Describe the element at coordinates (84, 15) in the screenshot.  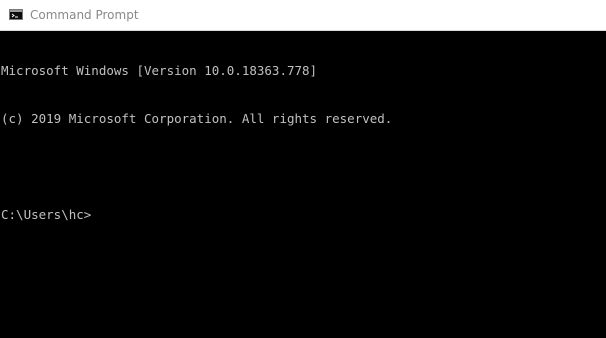
I see `window-title: Command Prompt` at that location.